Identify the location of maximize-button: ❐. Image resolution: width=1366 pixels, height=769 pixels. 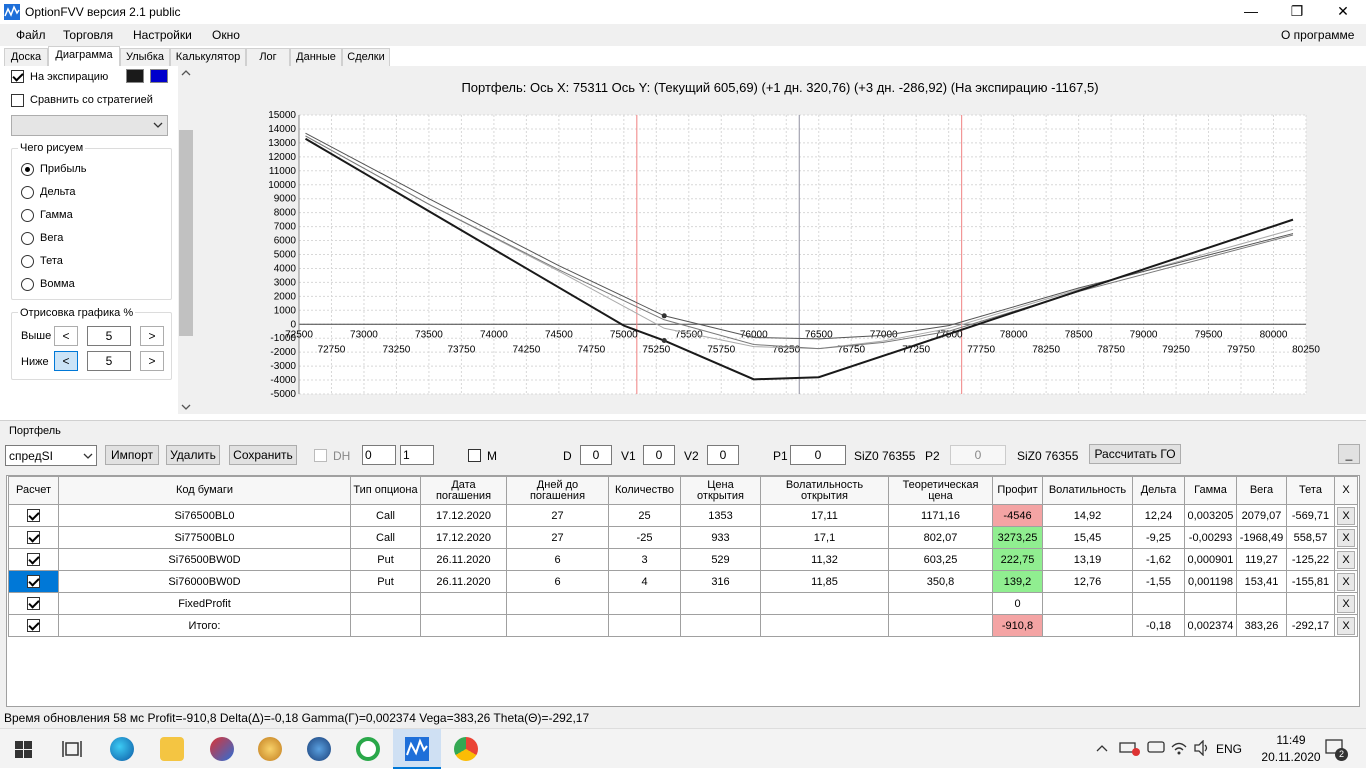
(1297, 12).